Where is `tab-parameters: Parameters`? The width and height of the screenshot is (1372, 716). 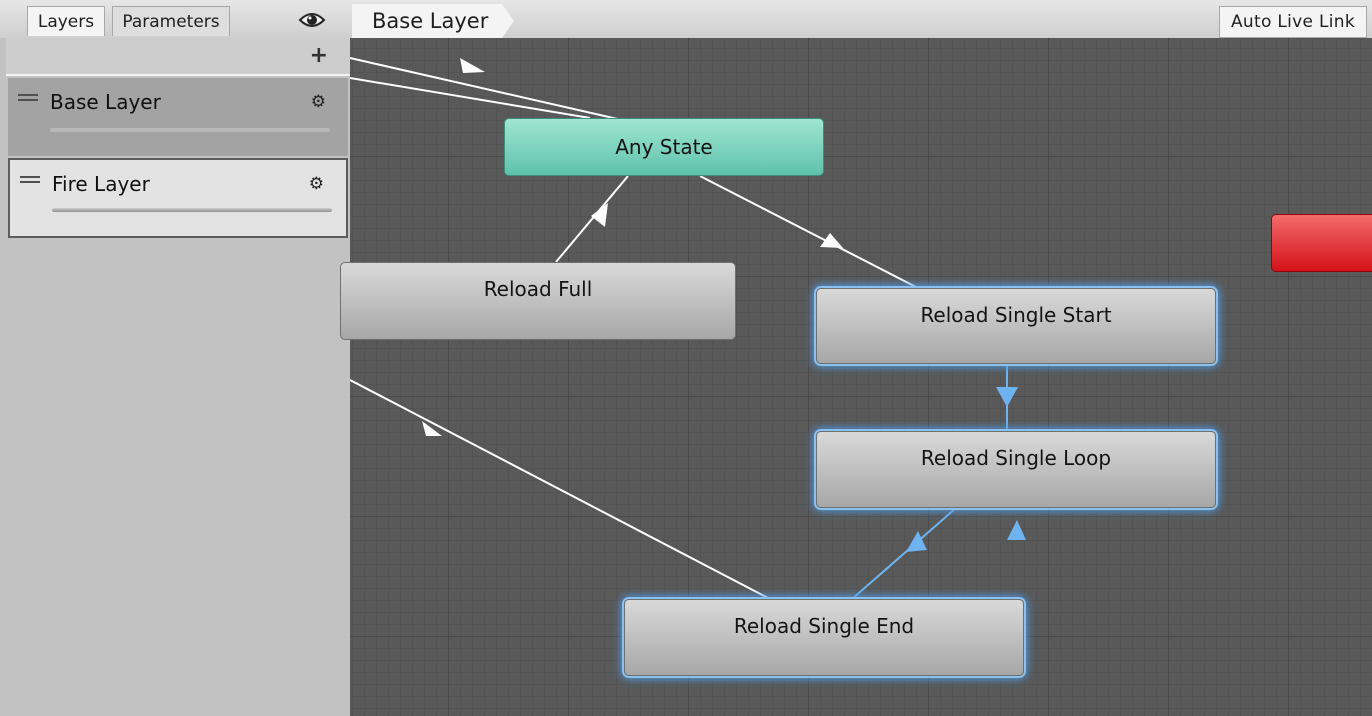
tab-parameters: Parameters is located at coordinates (171, 21).